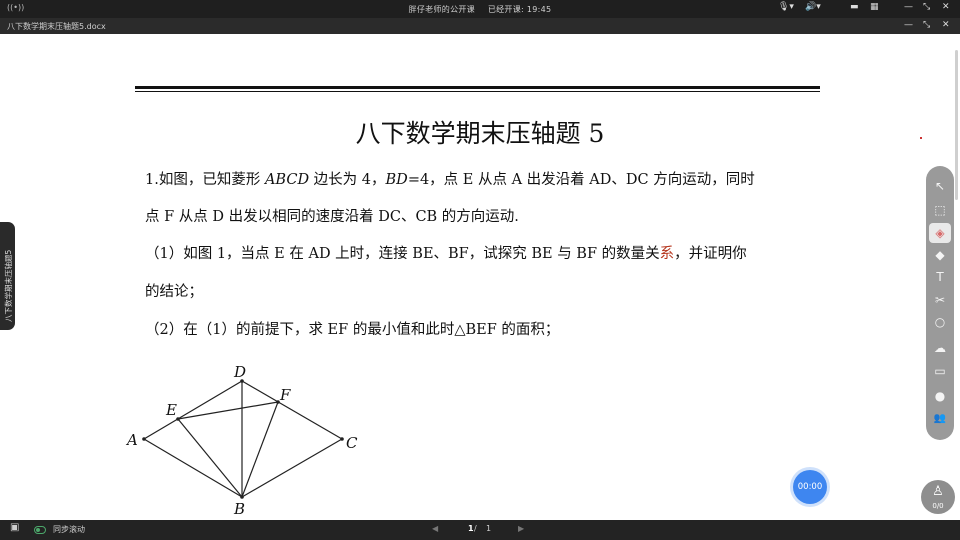 This screenshot has width=960, height=540. I want to click on label-A: A, so click(131, 440).